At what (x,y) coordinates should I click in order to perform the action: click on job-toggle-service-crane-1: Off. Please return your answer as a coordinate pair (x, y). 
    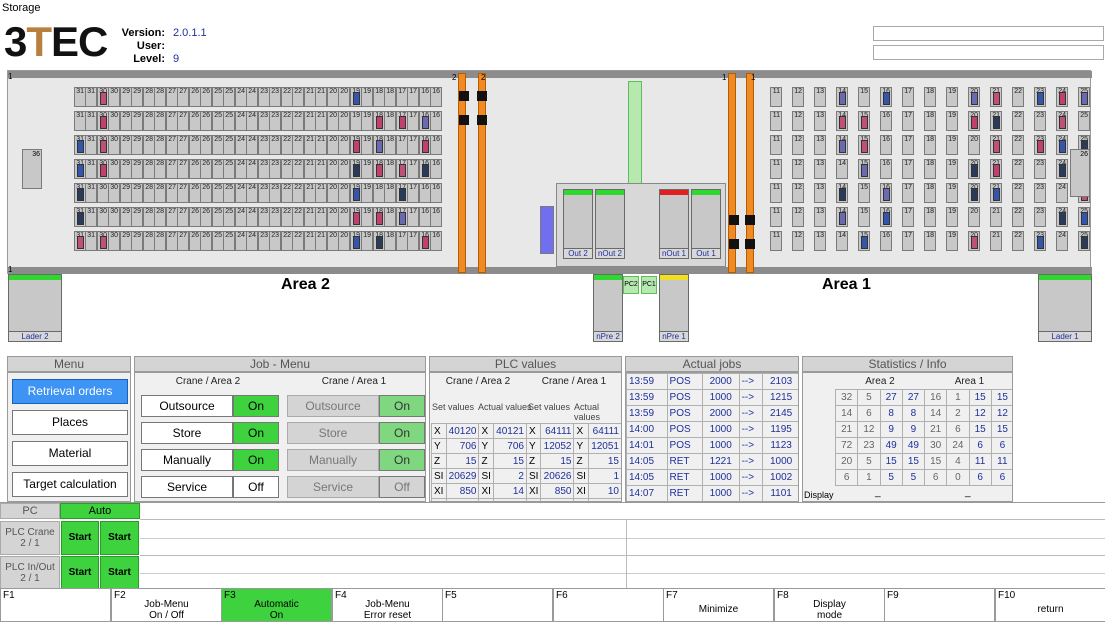
    Looking at the image, I should click on (402, 487).